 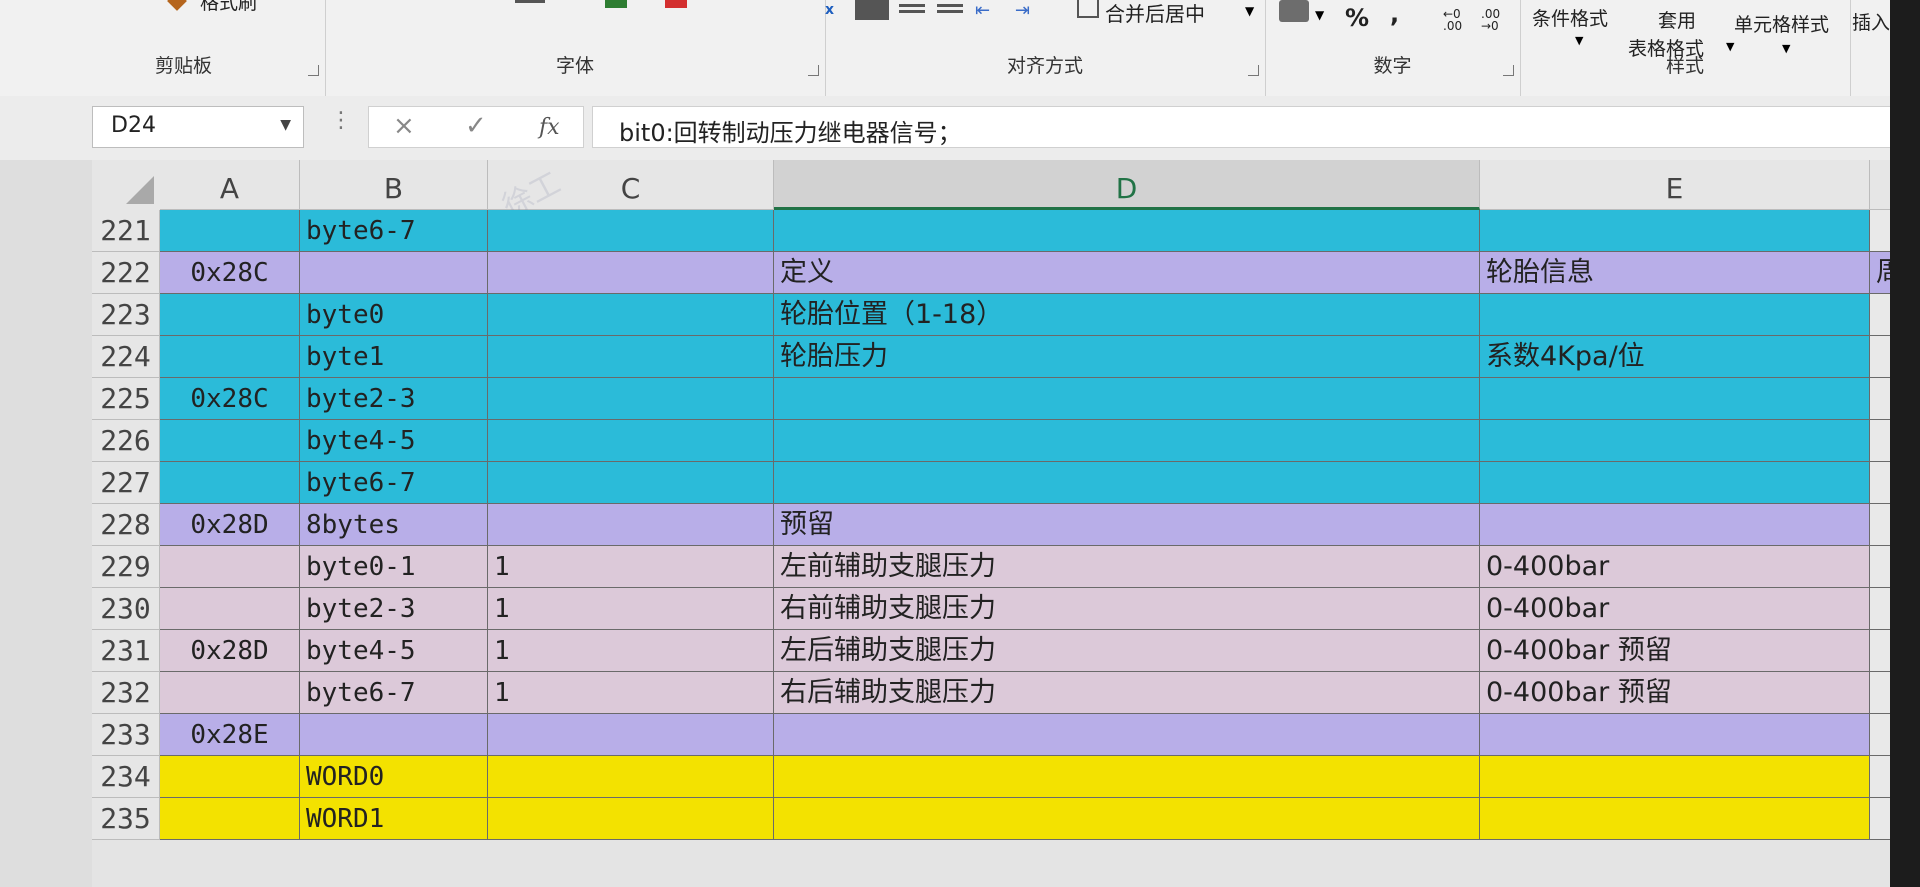 What do you see at coordinates (676, 4) in the screenshot?
I see `font-color-icon` at bounding box center [676, 4].